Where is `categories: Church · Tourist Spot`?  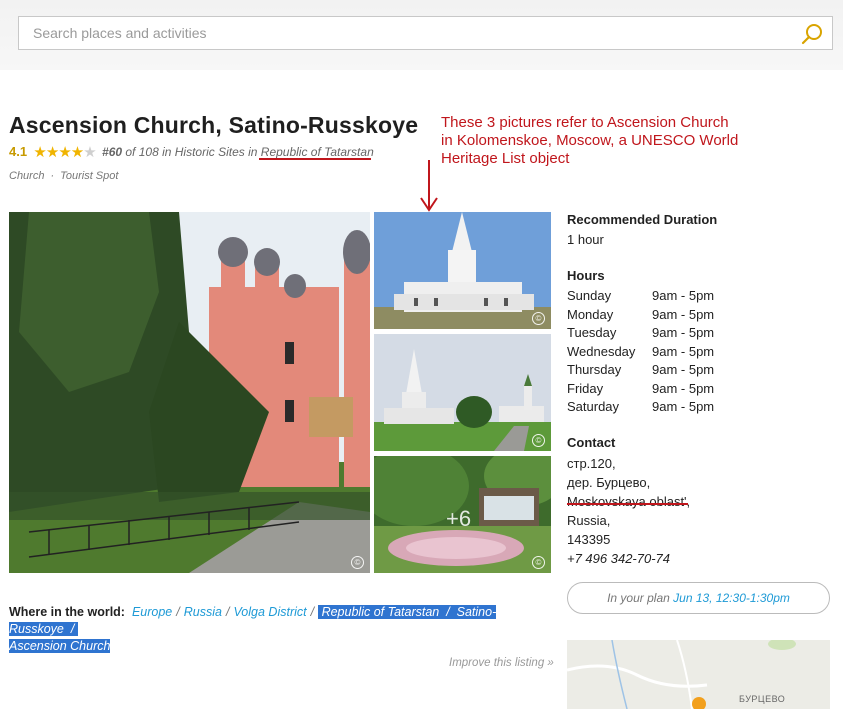 categories: Church · Tourist Spot is located at coordinates (63, 176).